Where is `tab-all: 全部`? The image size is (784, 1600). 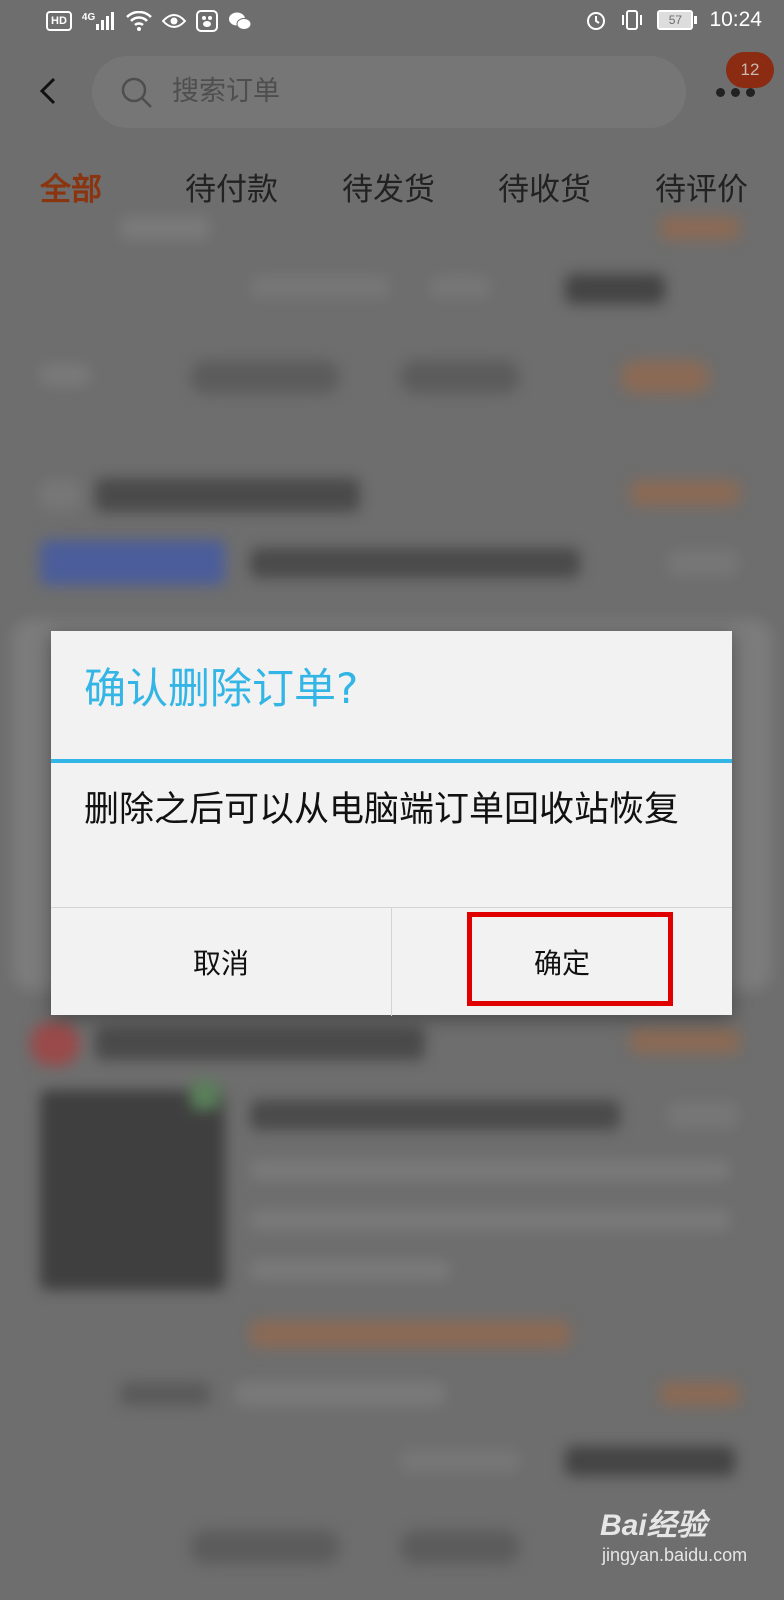
tab-all: 全部 is located at coordinates (71, 190).